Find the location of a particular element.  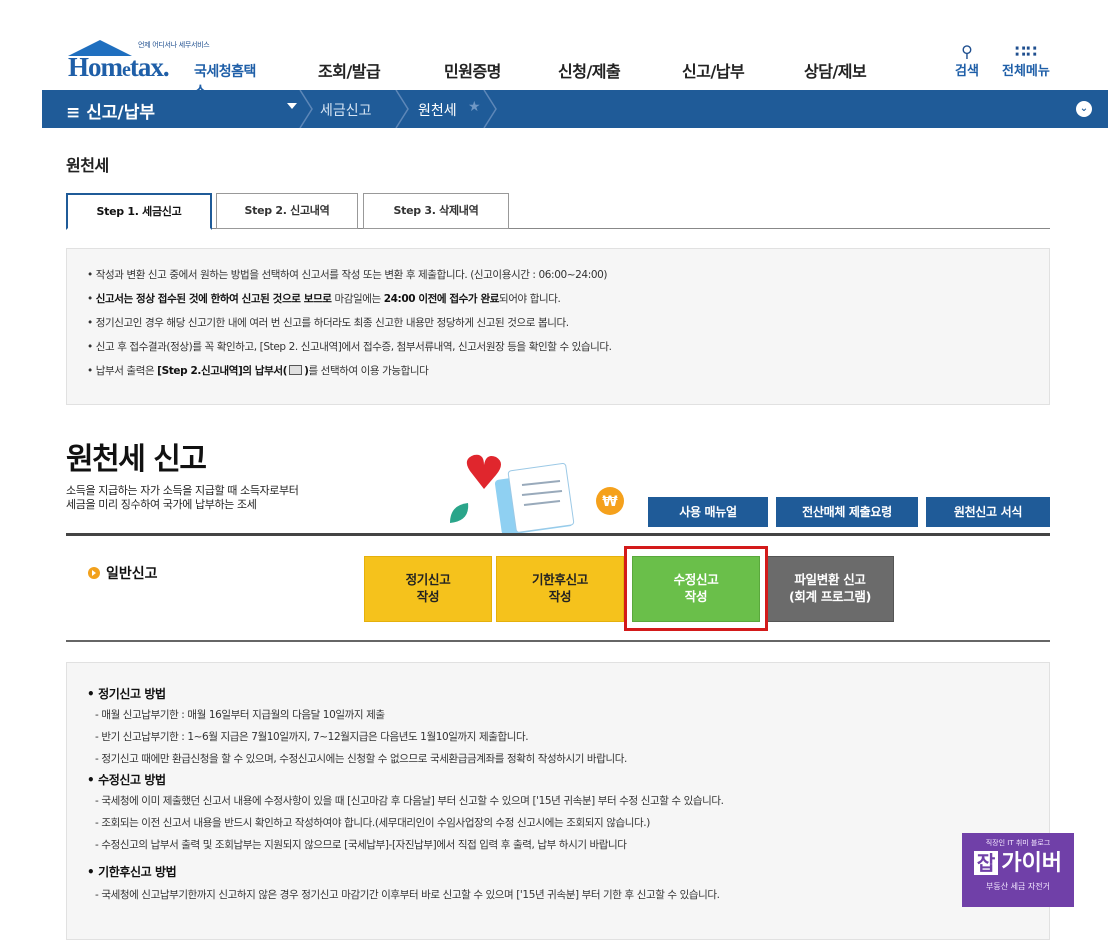

general-report-label: 일반신고 is located at coordinates (123, 573).